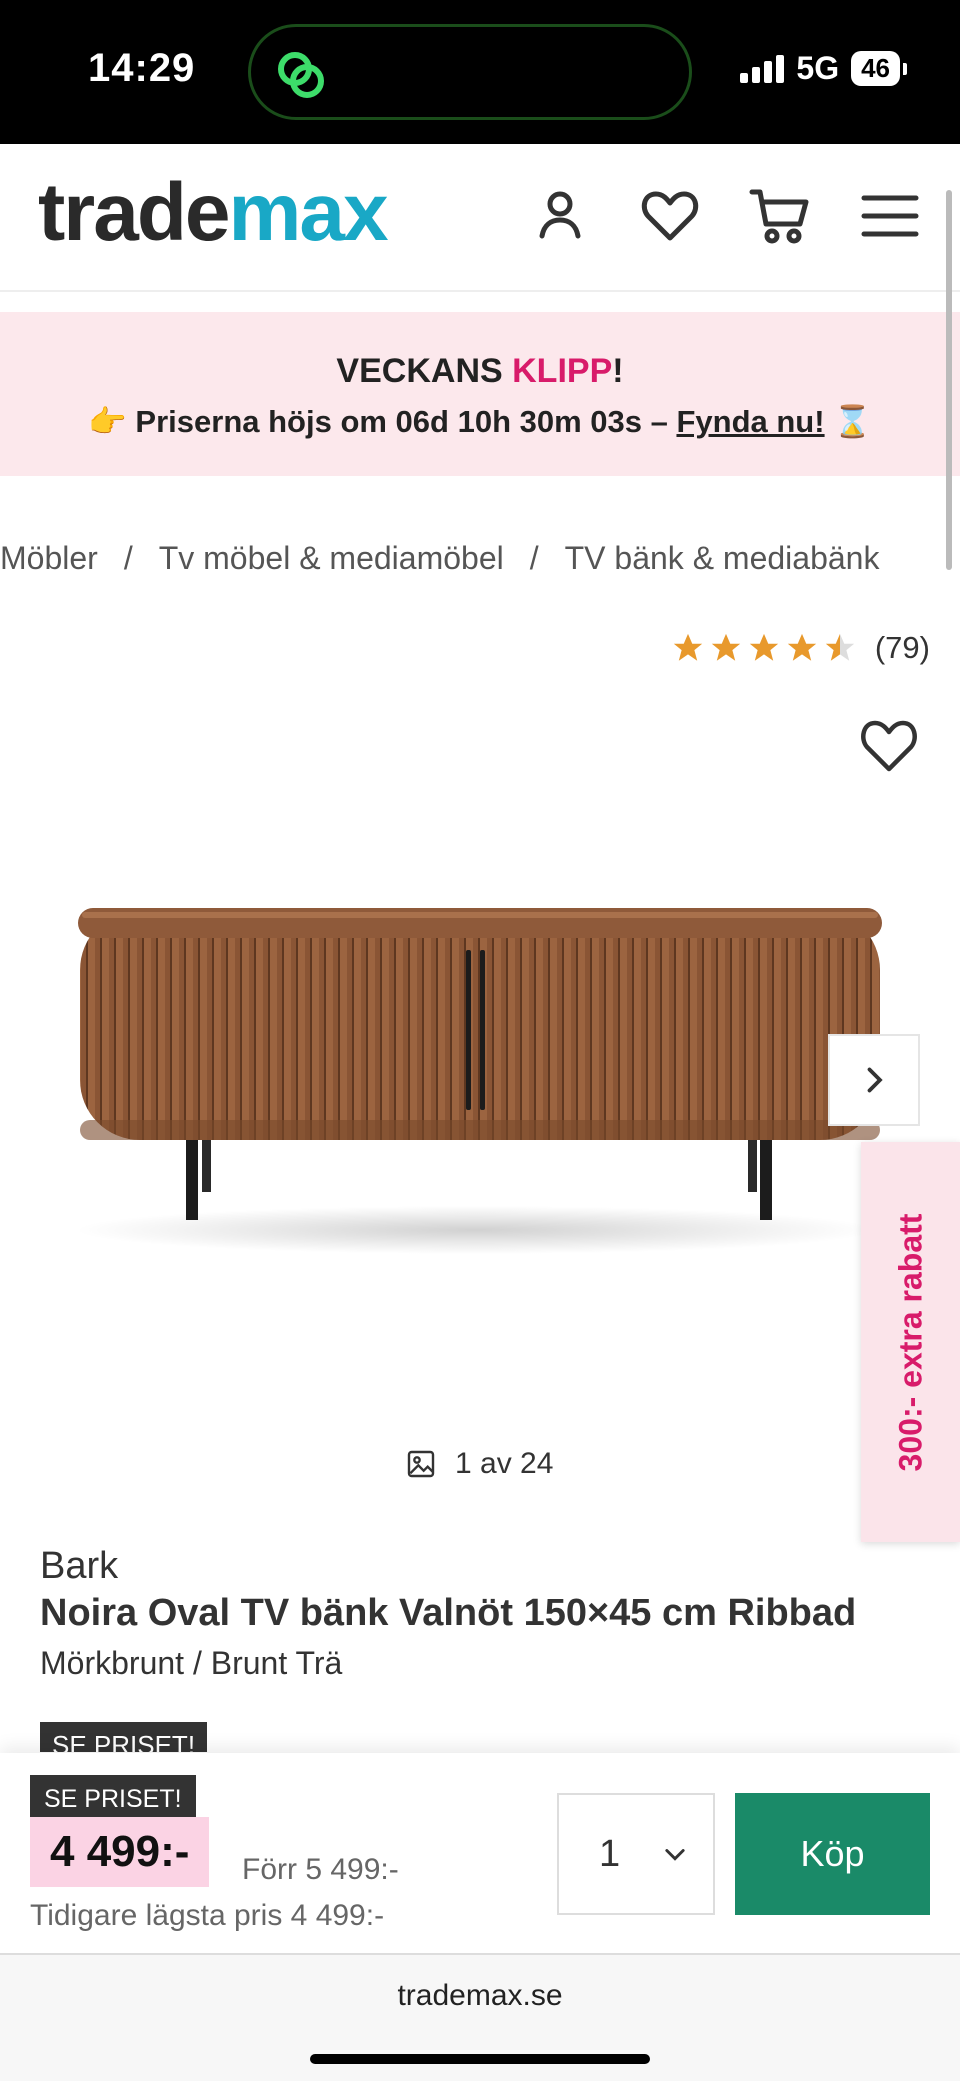 The height and width of the screenshot is (2081, 960). Describe the element at coordinates (331, 558) in the screenshot. I see `breadcrumb-item-tv-mobel: Tv möbel & mediamöbel` at that location.